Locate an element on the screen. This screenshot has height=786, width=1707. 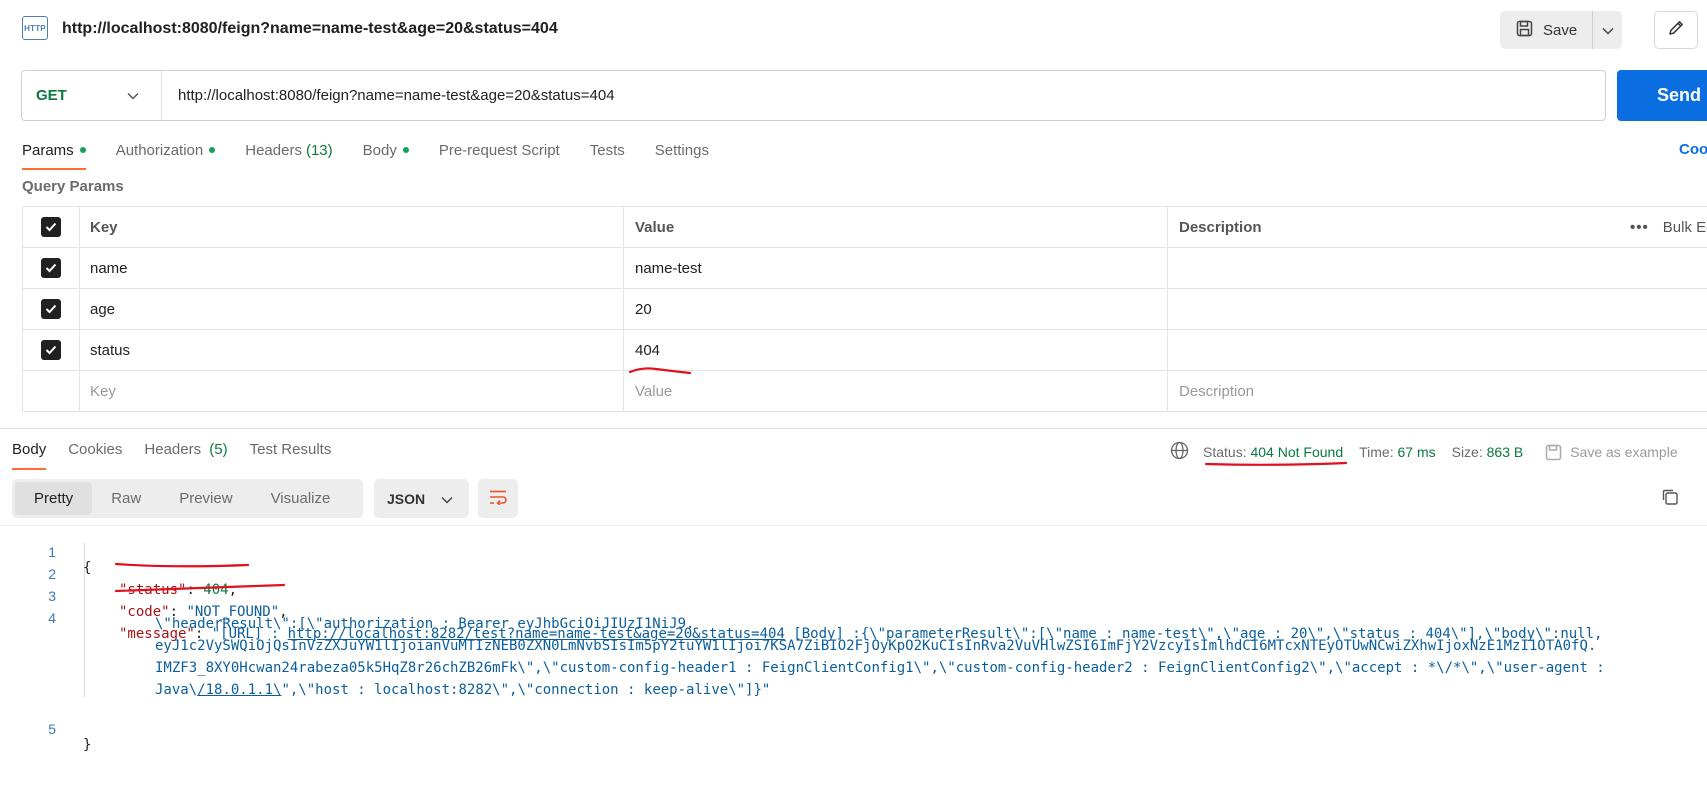
response-tabs: Body Cookies Headers (5) Test Results is located at coordinates (182, 455).